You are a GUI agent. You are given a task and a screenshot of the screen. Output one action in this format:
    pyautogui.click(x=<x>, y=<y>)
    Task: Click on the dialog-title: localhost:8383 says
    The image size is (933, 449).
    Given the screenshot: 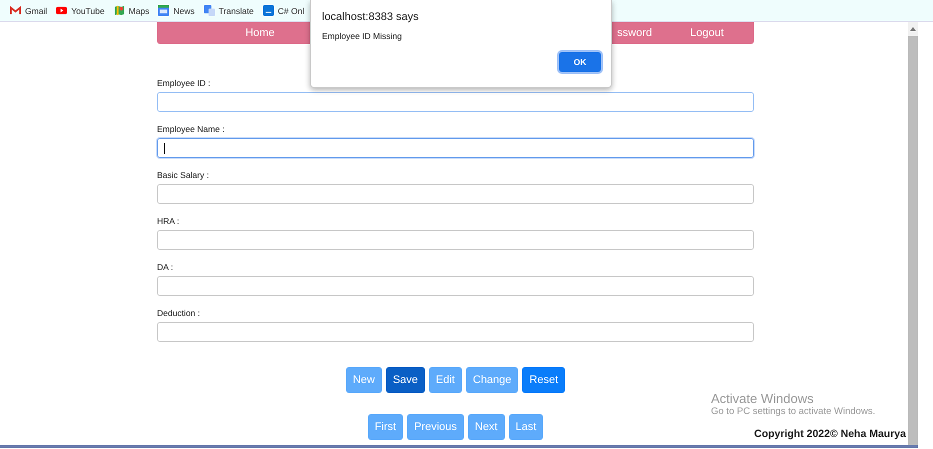 What is the action you would take?
    pyautogui.click(x=371, y=17)
    